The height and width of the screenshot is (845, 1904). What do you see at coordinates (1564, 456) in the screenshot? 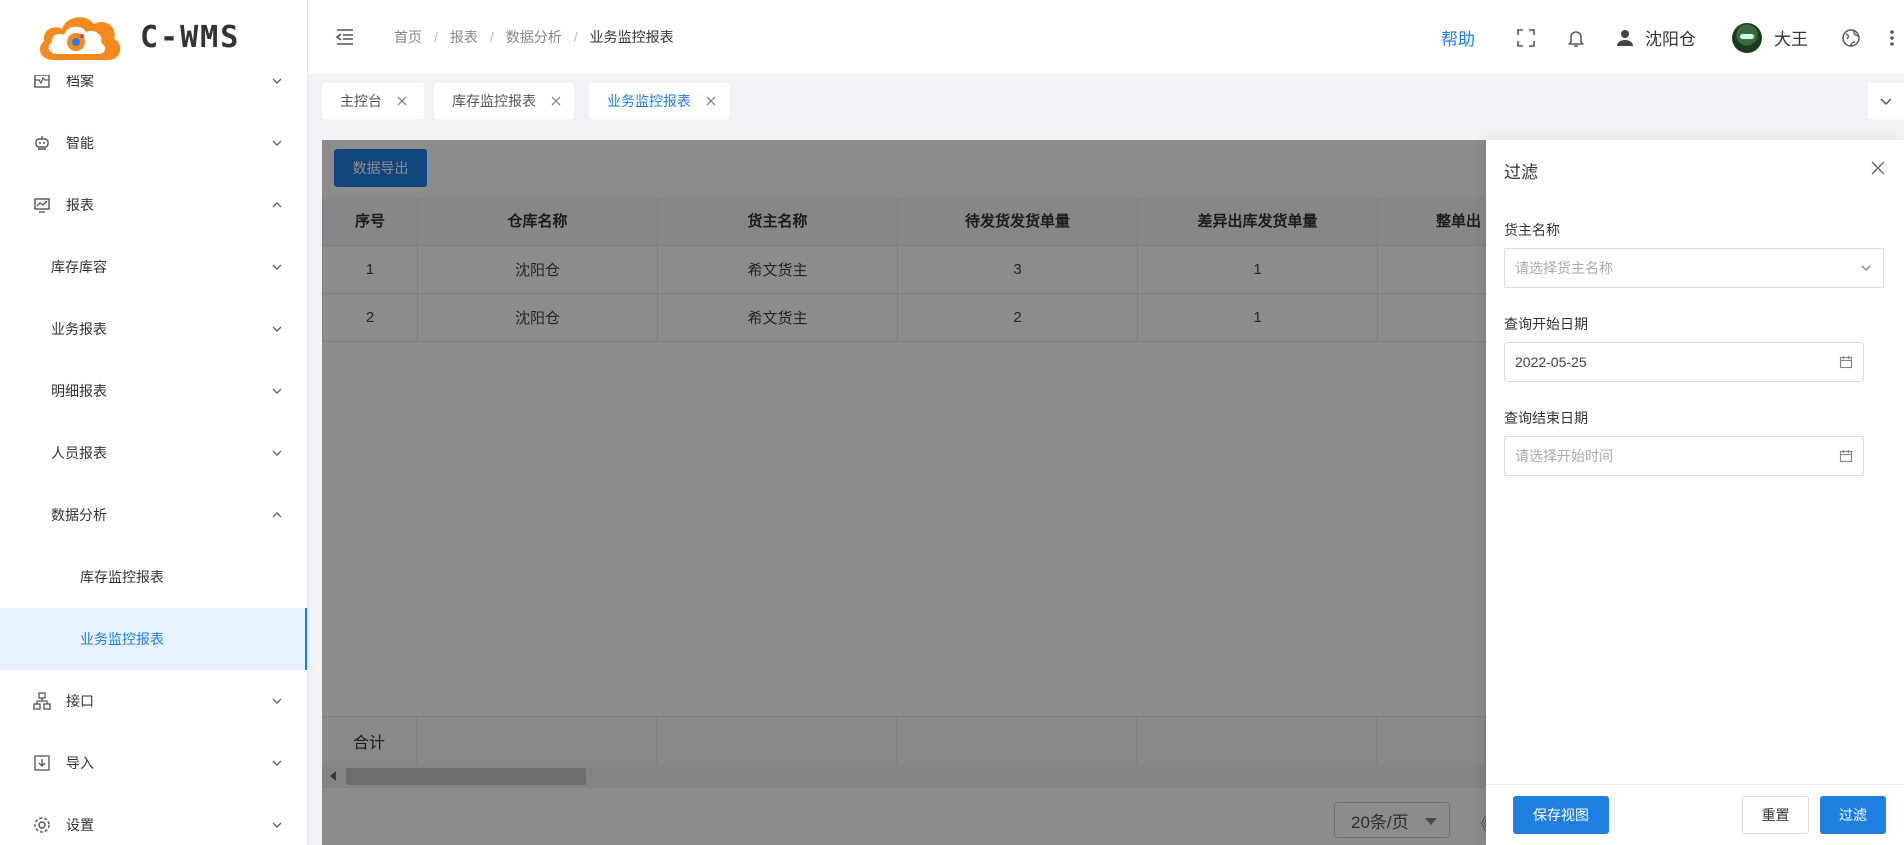
I see `end-date-placeholder: 请选择开始时间` at bounding box center [1564, 456].